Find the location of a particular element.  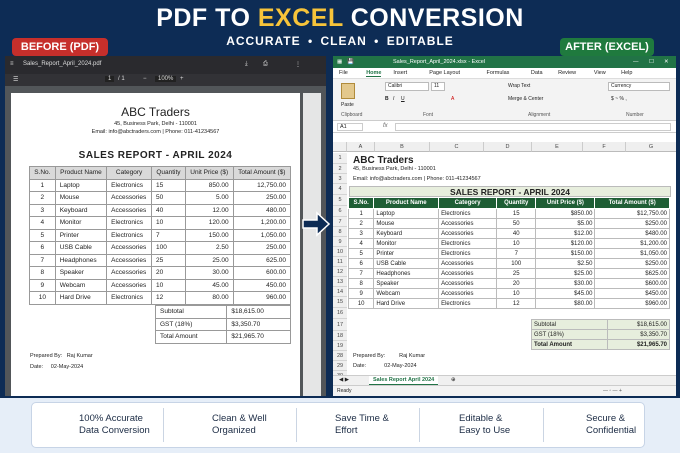

sheet-cell: 20 is located at coordinates (516, 283).